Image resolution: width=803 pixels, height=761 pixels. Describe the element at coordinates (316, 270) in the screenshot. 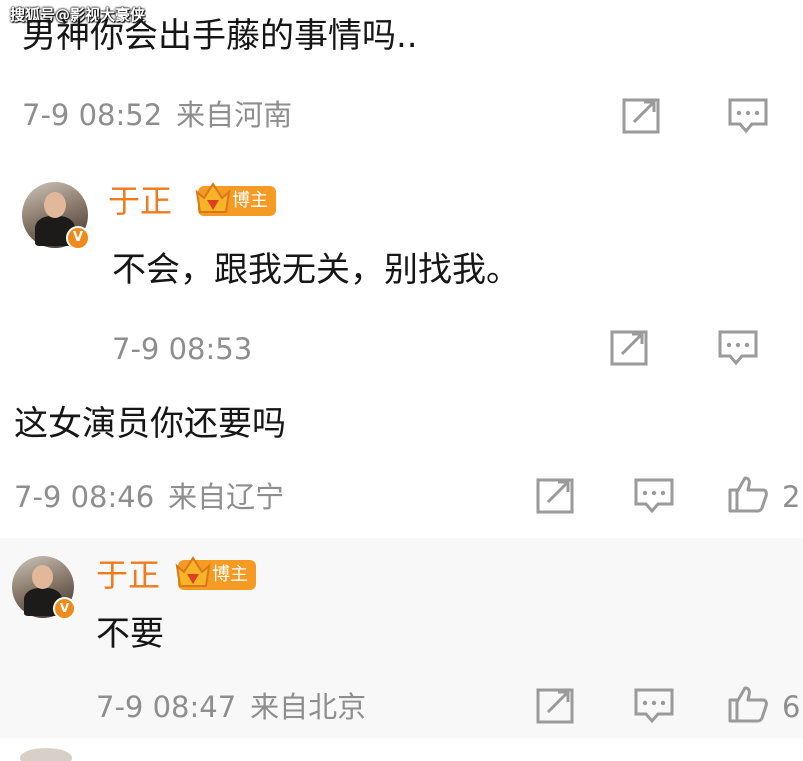

I see `reply-text: 不会，跟我无关，别找我。` at that location.